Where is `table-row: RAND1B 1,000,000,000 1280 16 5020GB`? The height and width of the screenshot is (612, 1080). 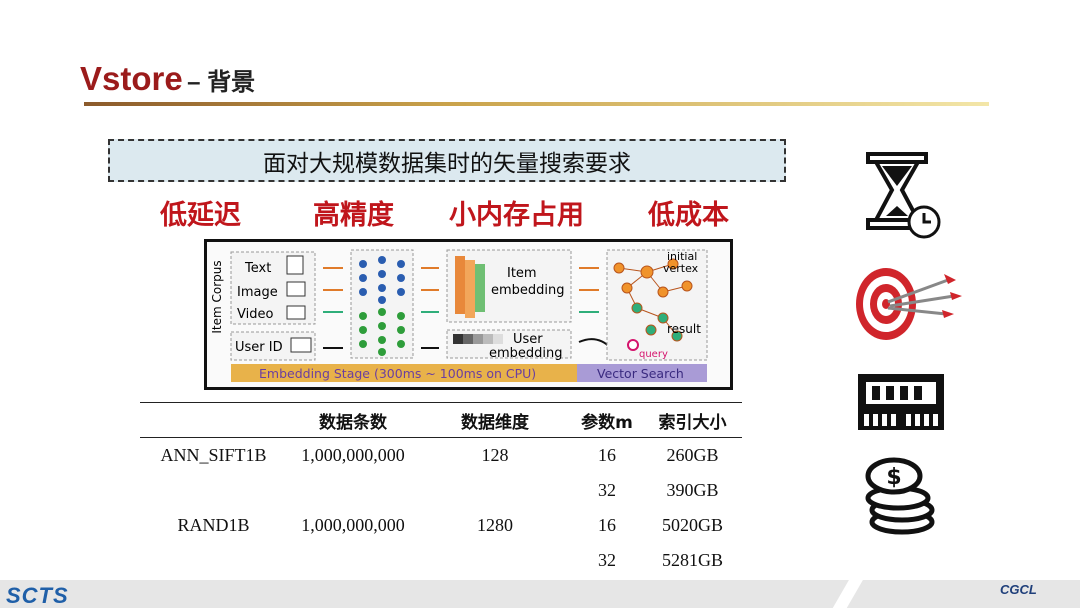 table-row: RAND1B 1,000,000,000 1280 16 5020GB is located at coordinates (441, 525).